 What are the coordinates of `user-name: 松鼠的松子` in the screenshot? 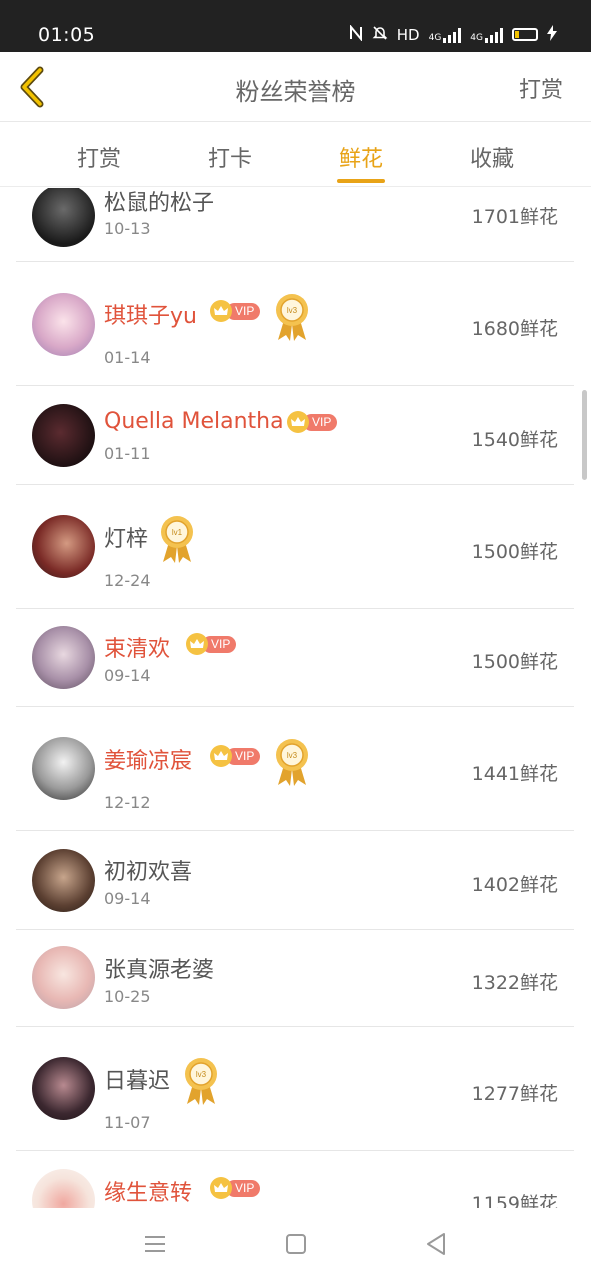 It's located at (159, 202).